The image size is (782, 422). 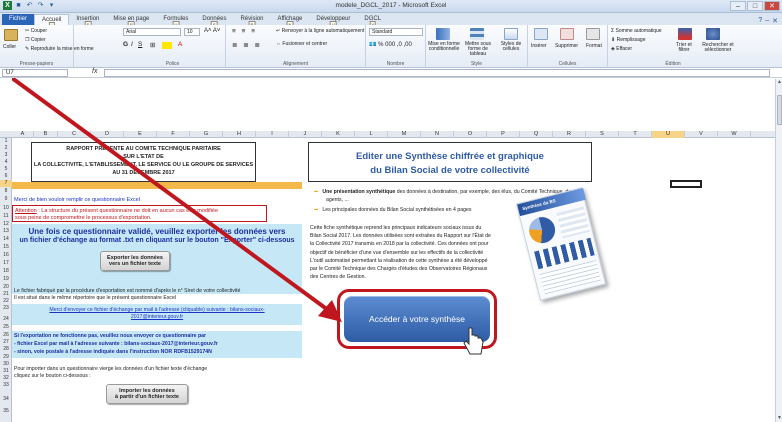 What do you see at coordinates (6, 148) in the screenshot?
I see `row-header-2: 2` at bounding box center [6, 148].